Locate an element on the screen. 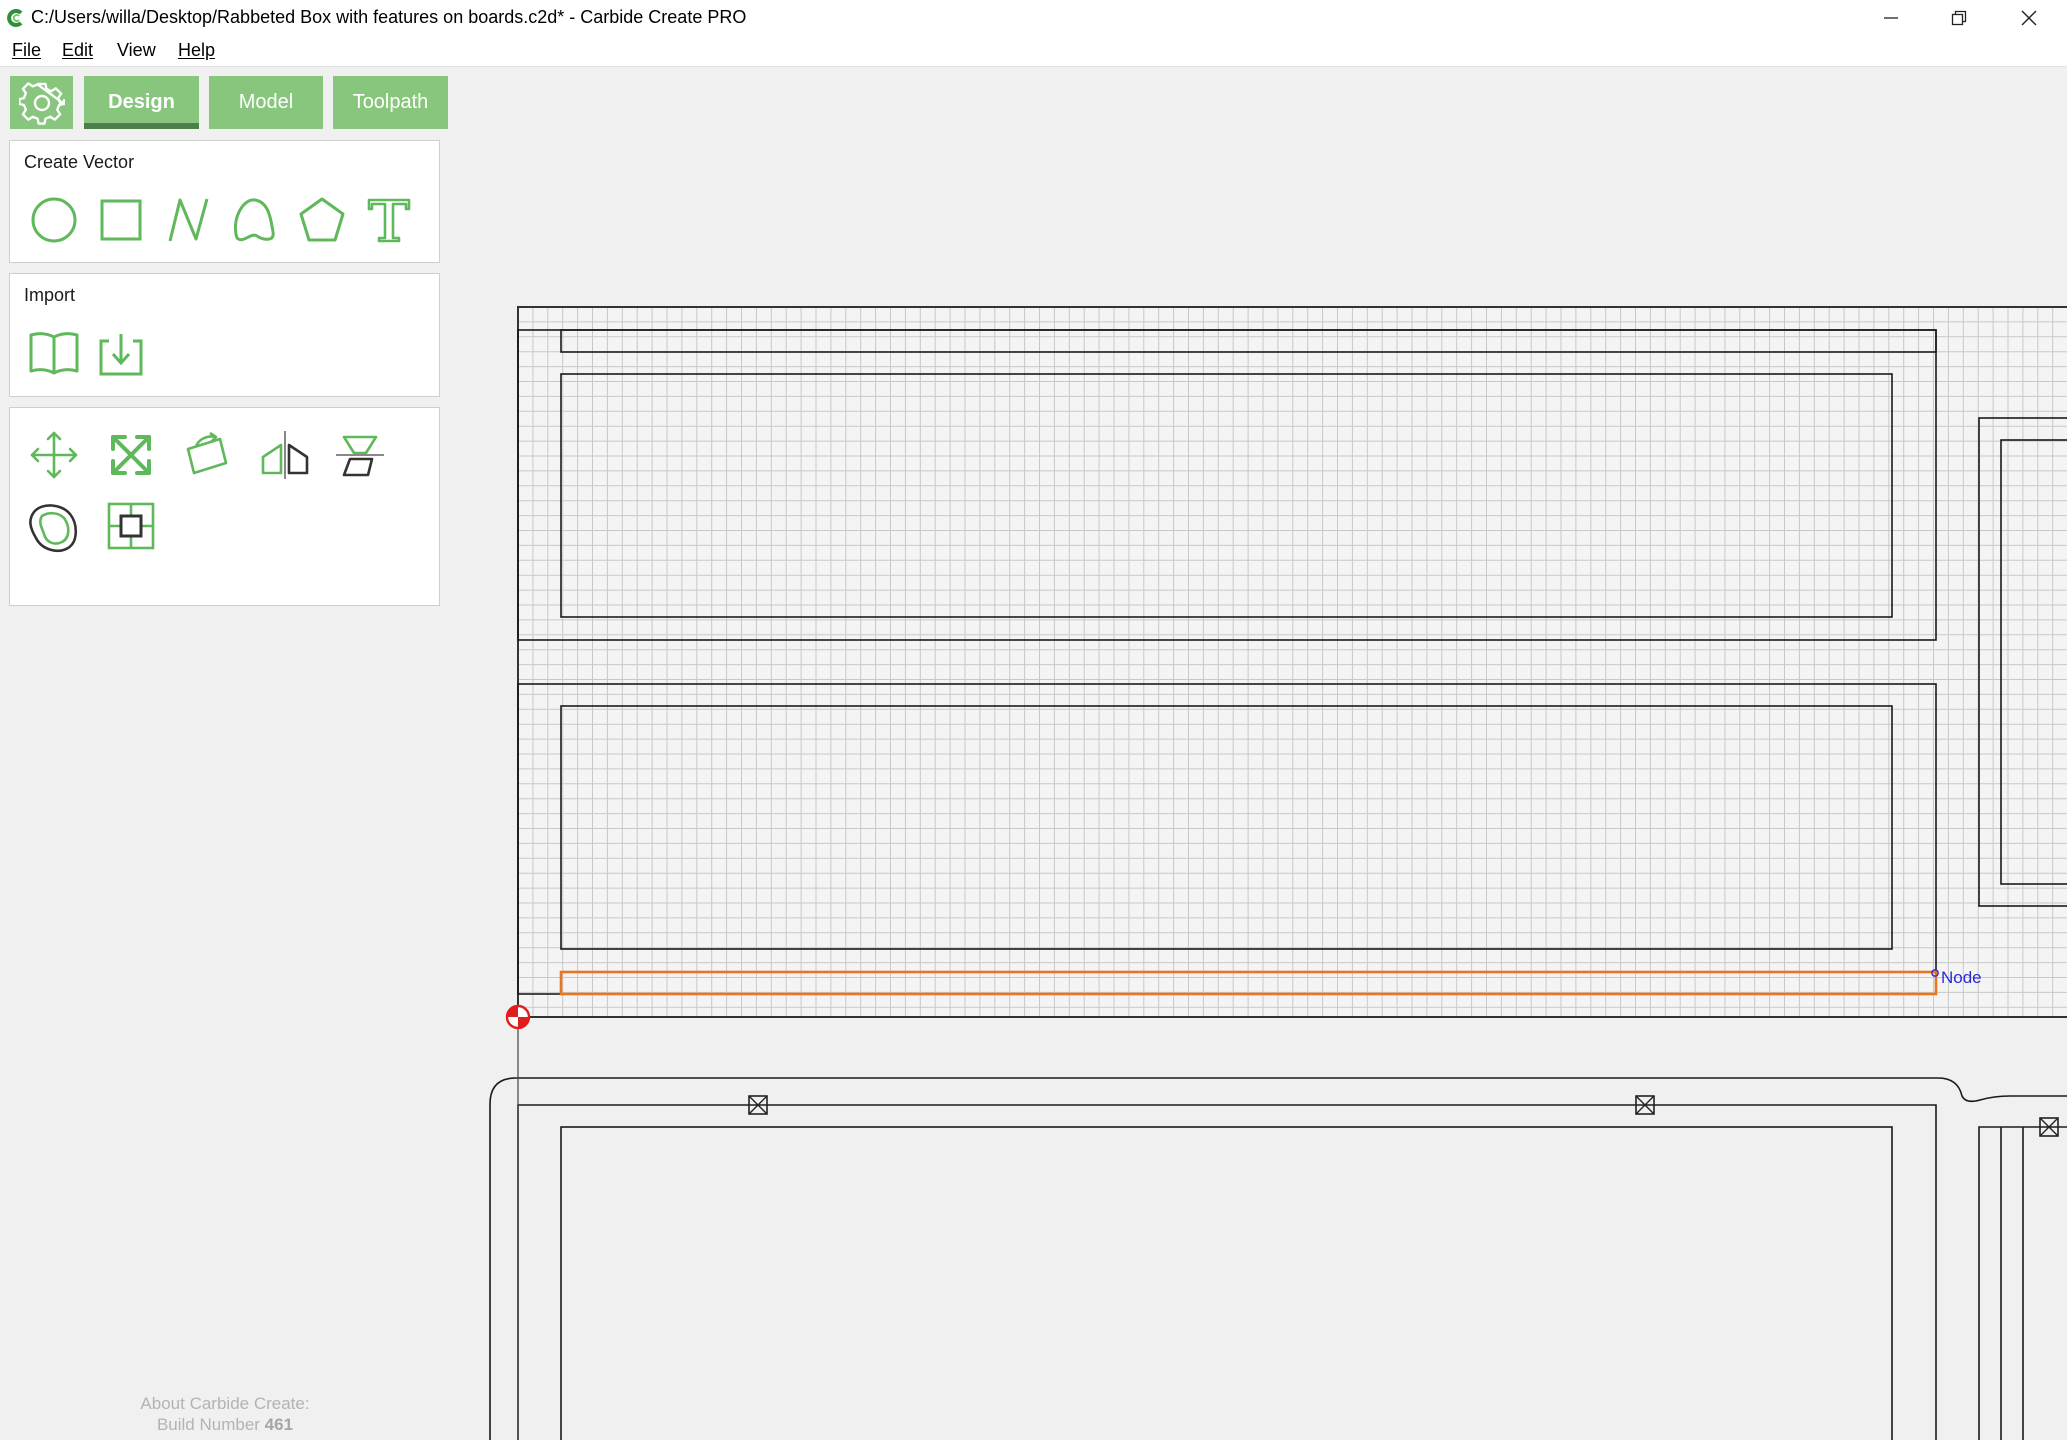 This screenshot has width=2067, height=1440. circle-icon is located at coordinates (54, 220).